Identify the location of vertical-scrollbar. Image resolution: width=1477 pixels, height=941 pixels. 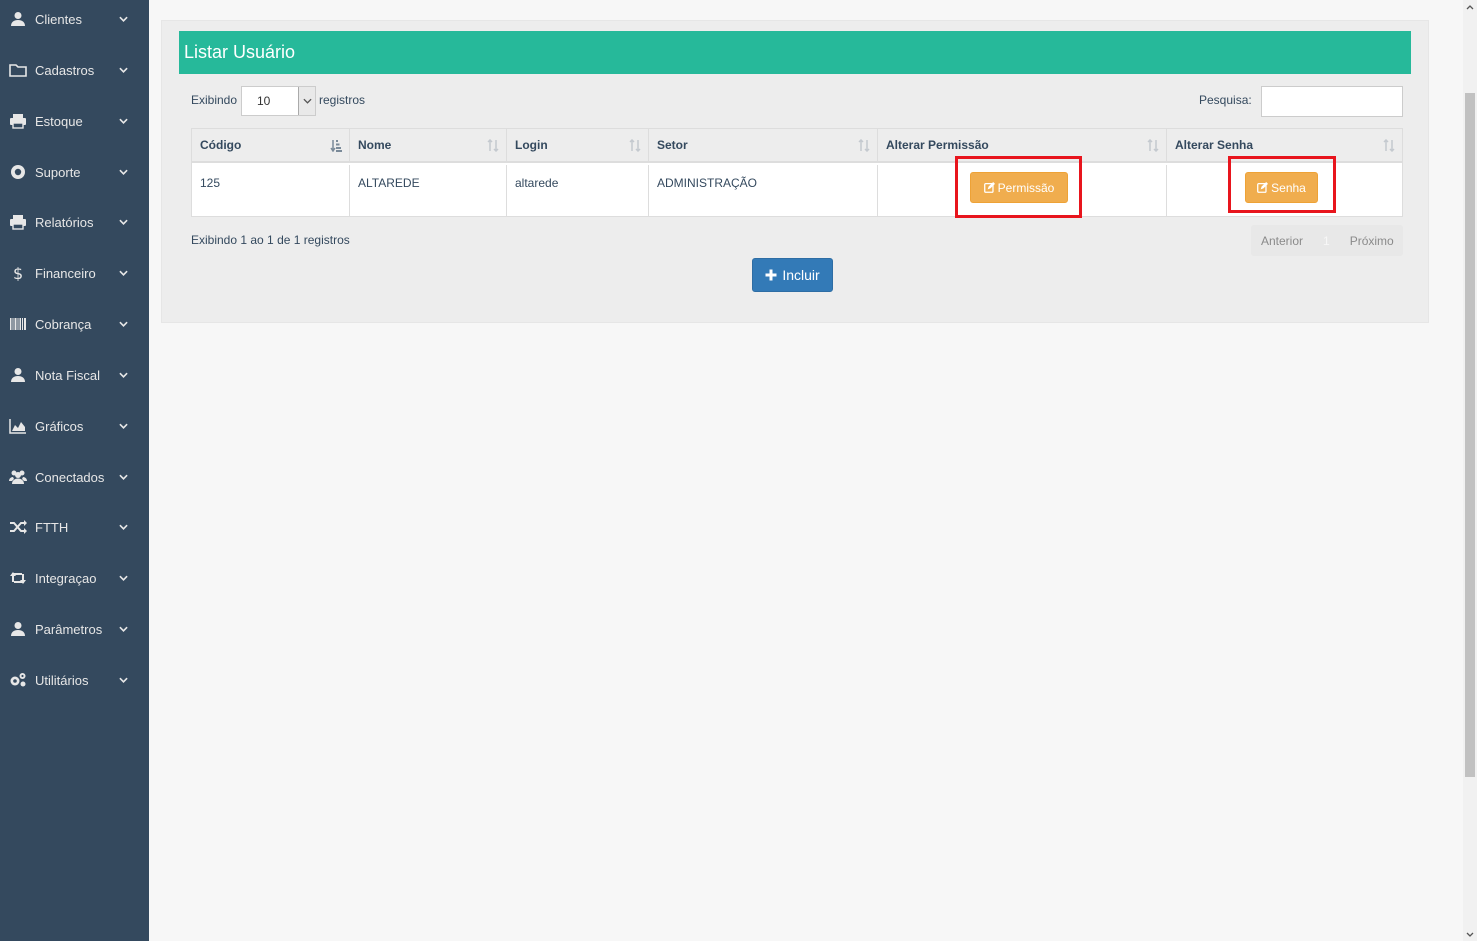
(1470, 470).